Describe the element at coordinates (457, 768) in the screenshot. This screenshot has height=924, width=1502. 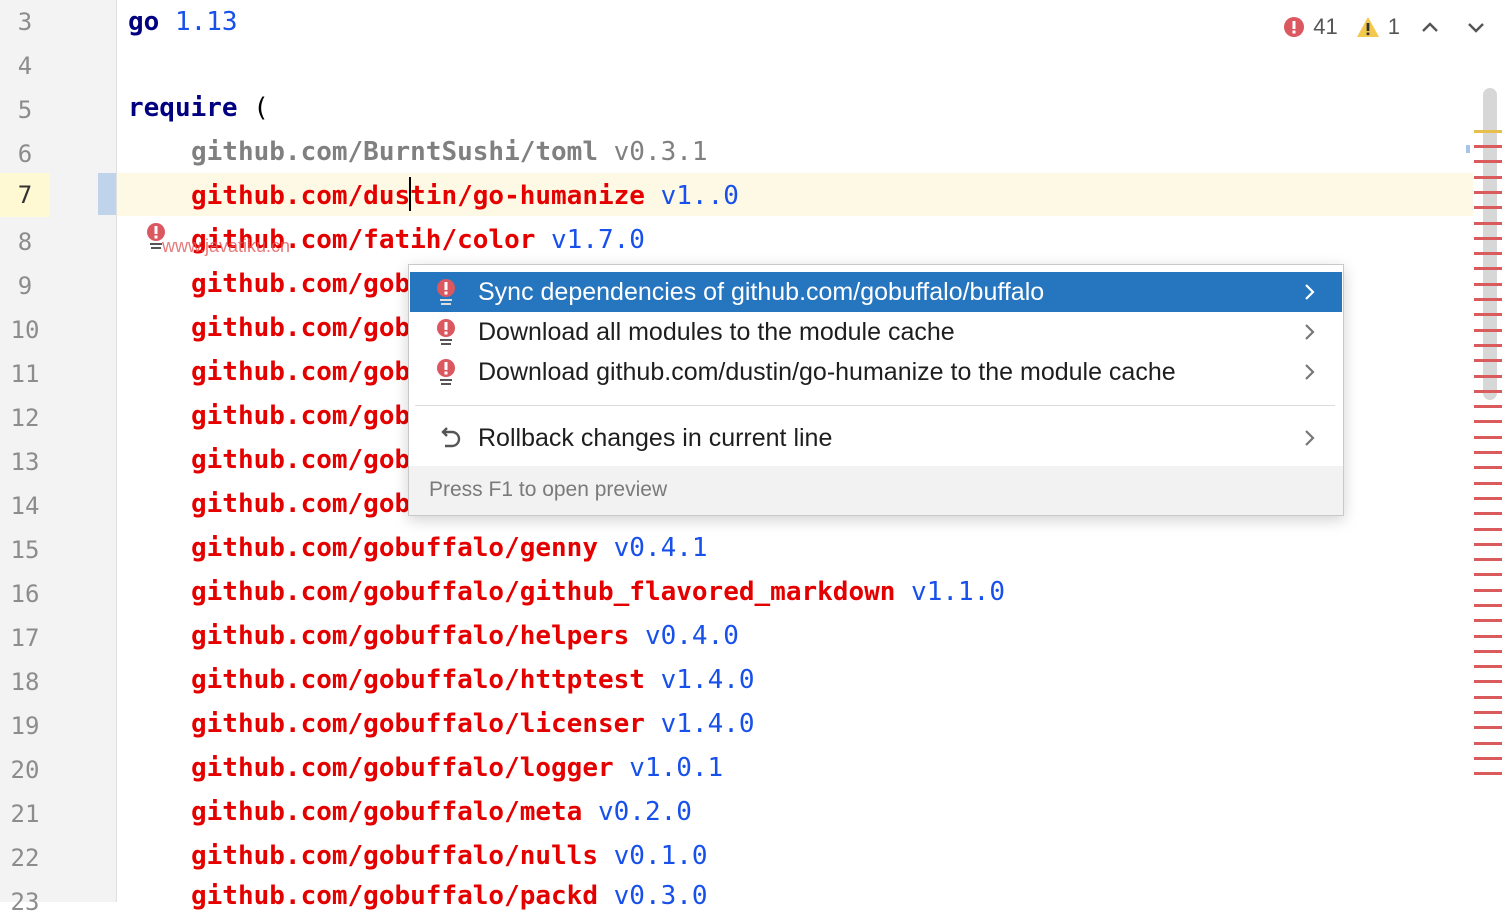
I see `code-line: github.com/gobuffalo/logger v1.0.1` at that location.